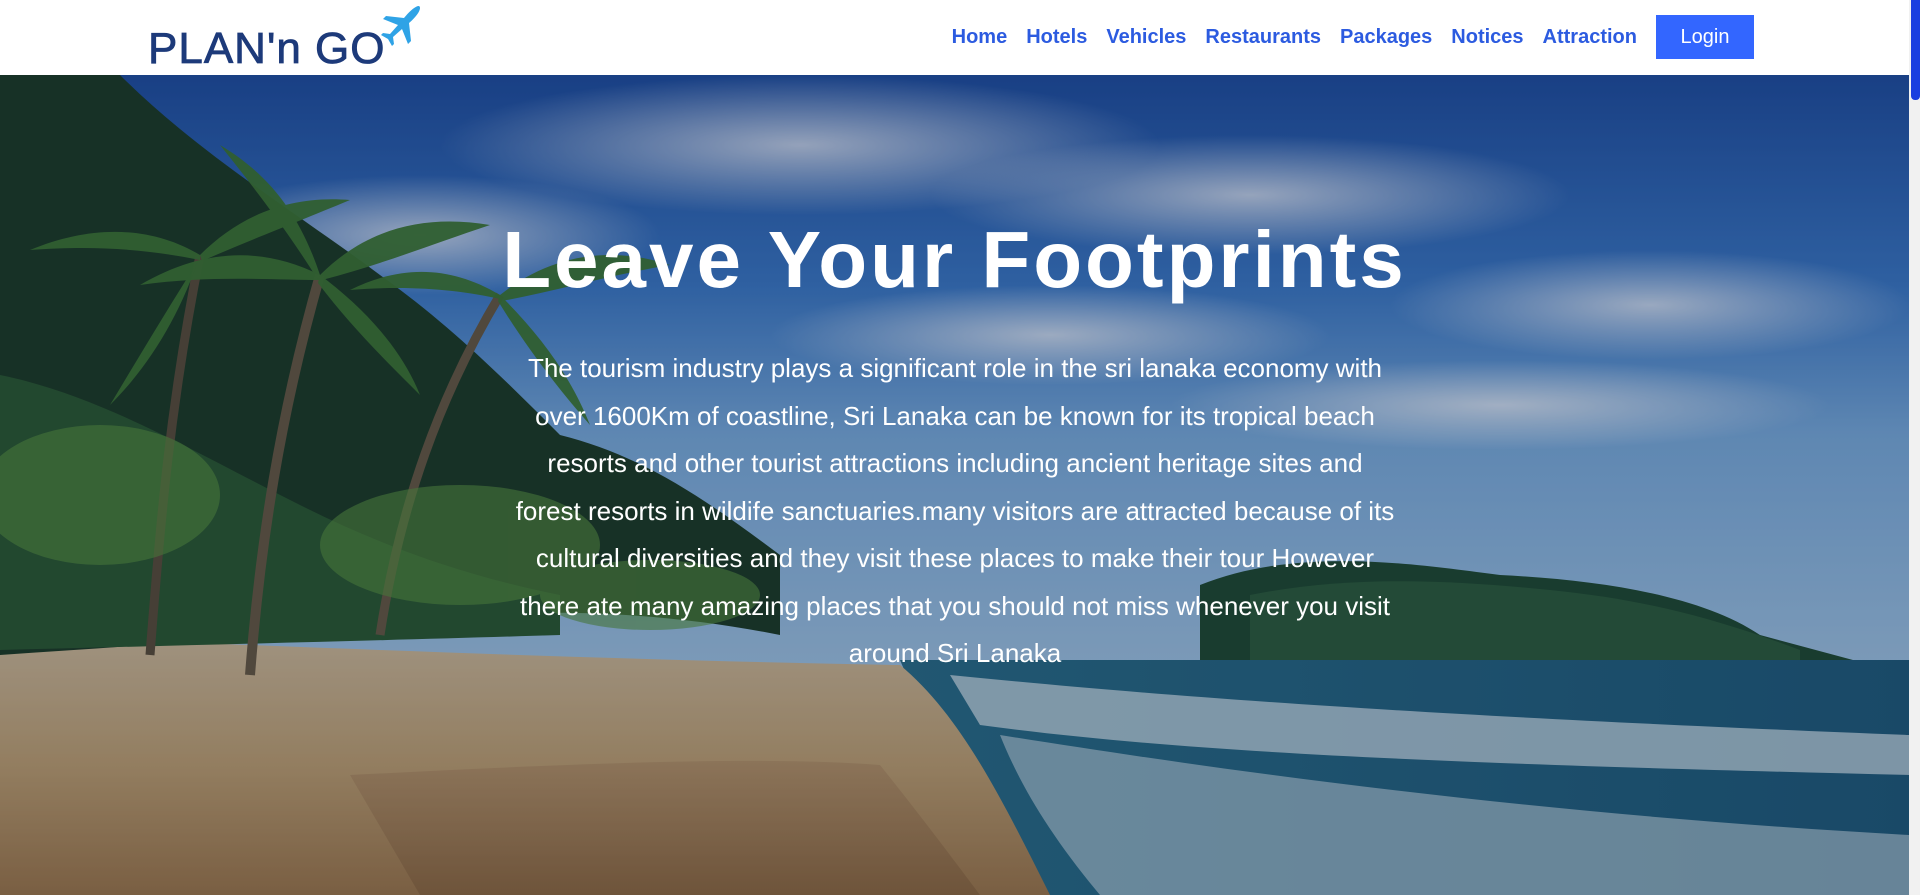 This screenshot has height=895, width=1920. What do you see at coordinates (1487, 37) in the screenshot?
I see `nav-notices-link: Notices` at bounding box center [1487, 37].